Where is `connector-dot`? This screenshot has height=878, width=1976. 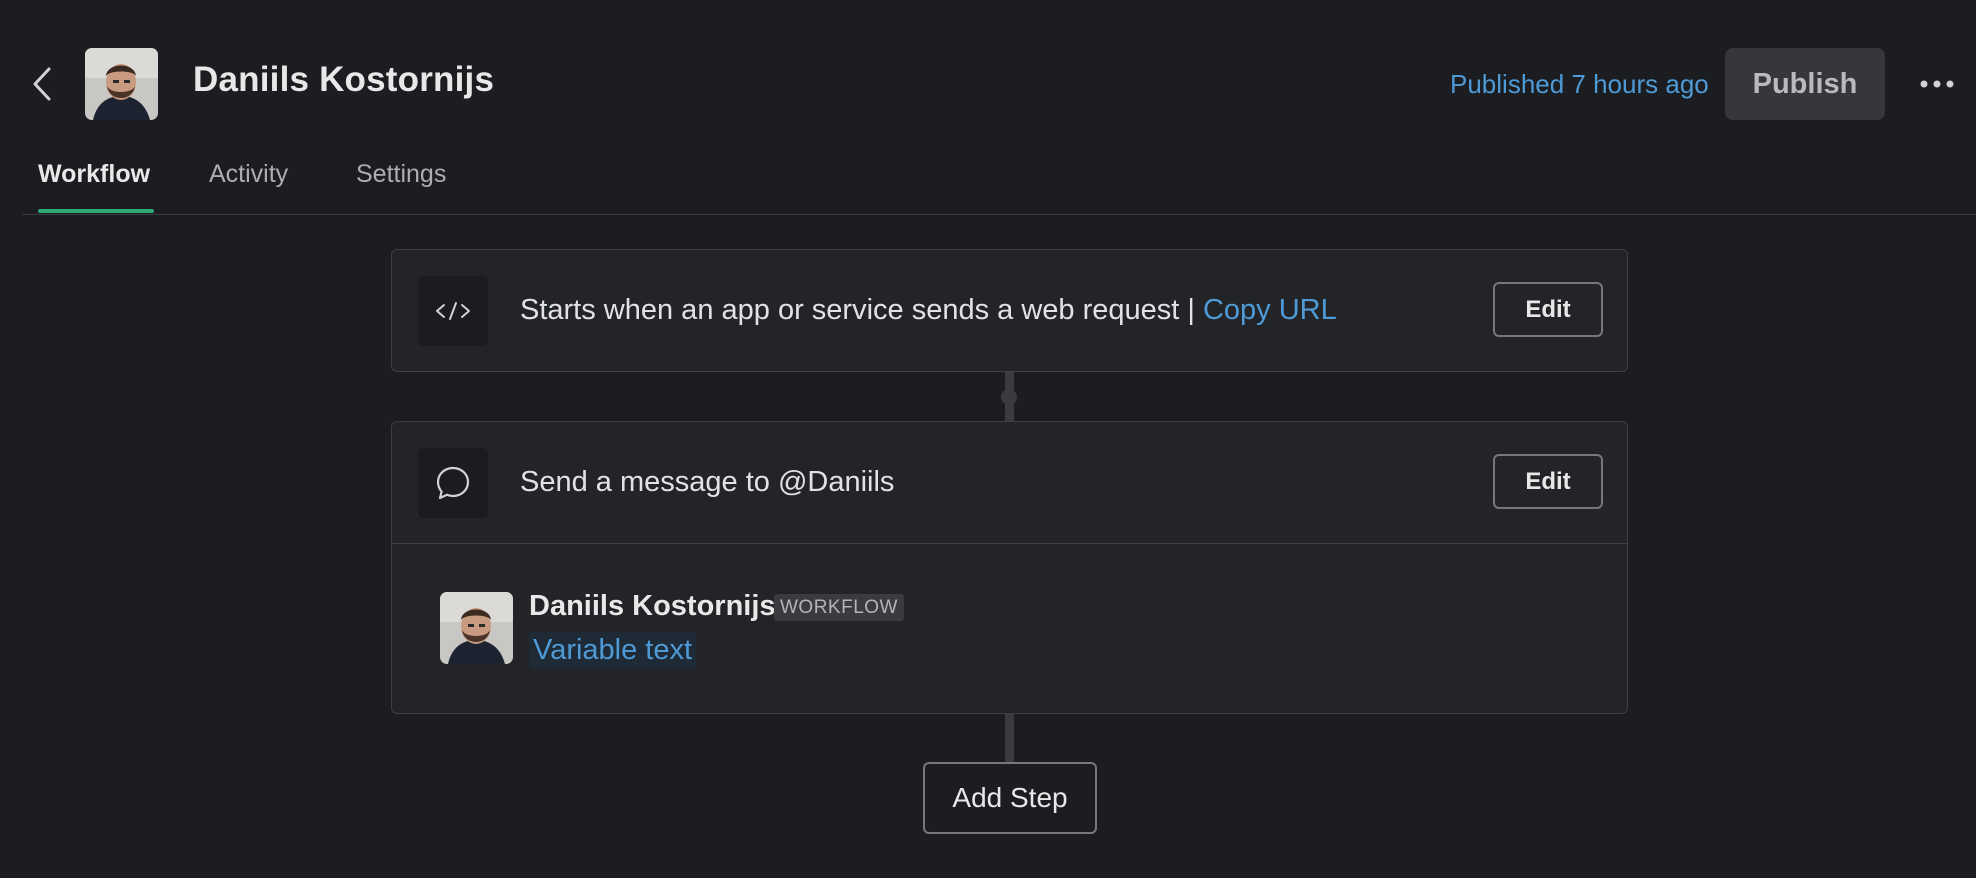 connector-dot is located at coordinates (1009, 397).